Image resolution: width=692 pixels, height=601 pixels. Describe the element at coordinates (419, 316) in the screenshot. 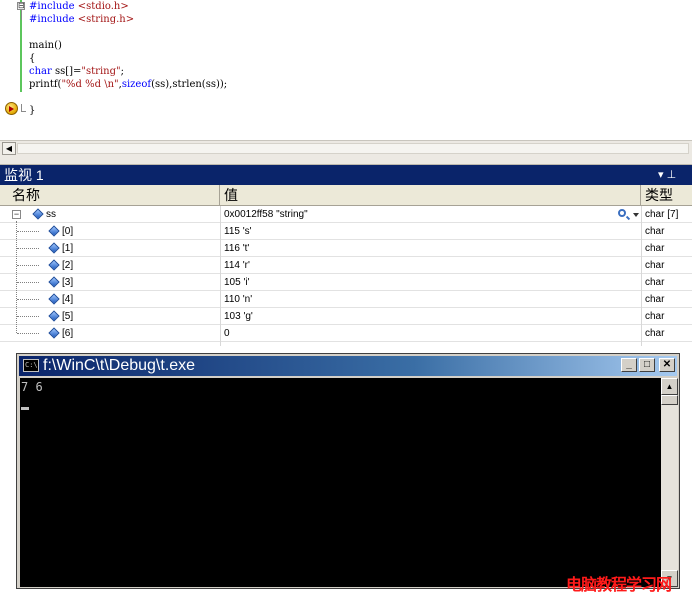

I see `watch-row-value: 103 'g'` at that location.